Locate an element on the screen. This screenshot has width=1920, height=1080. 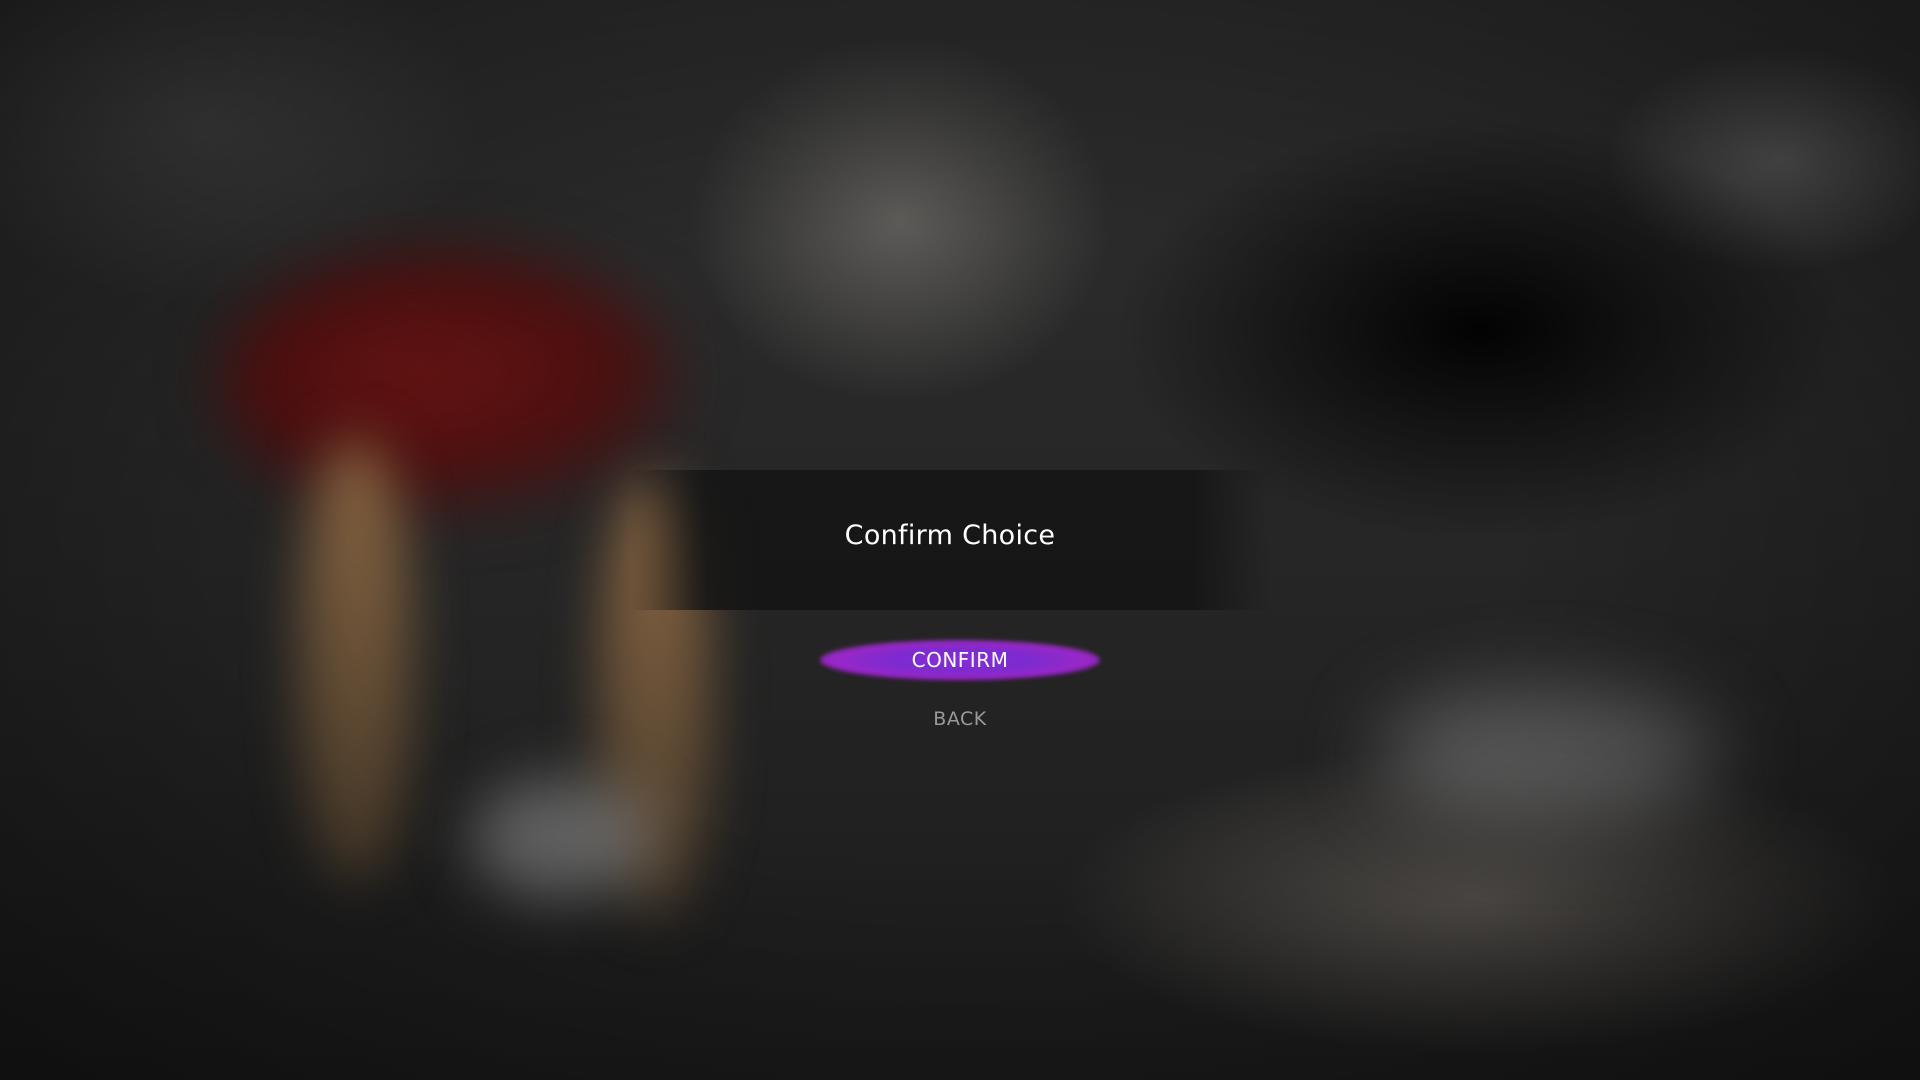
confirm-button-label: CONFIRM is located at coordinates (960, 660).